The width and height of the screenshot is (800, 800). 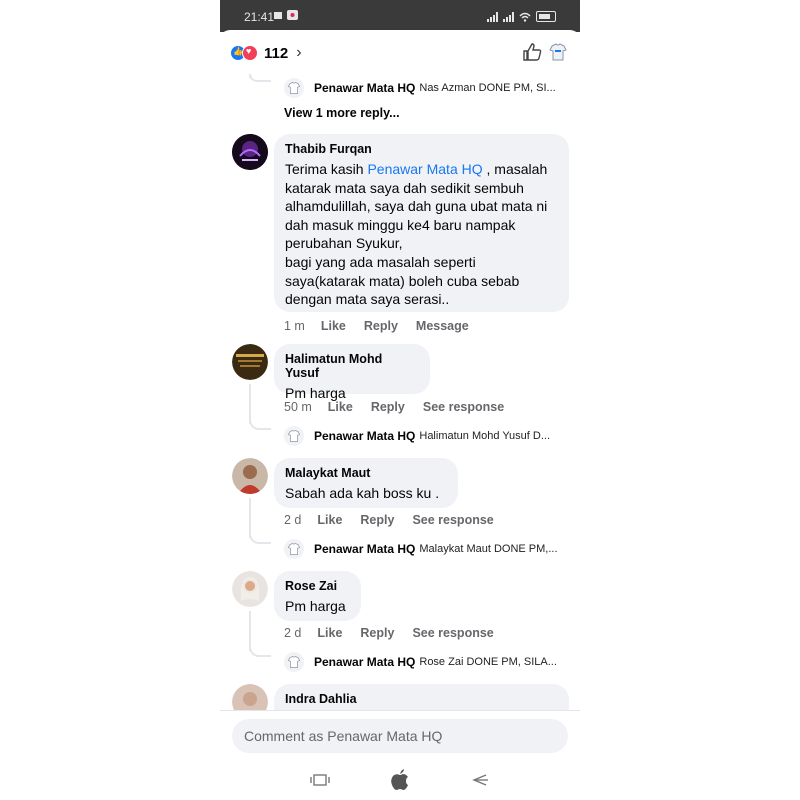 I want to click on comment-bubble: Halimatun Mohd Yusuf Pm harga, so click(x=352, y=372).